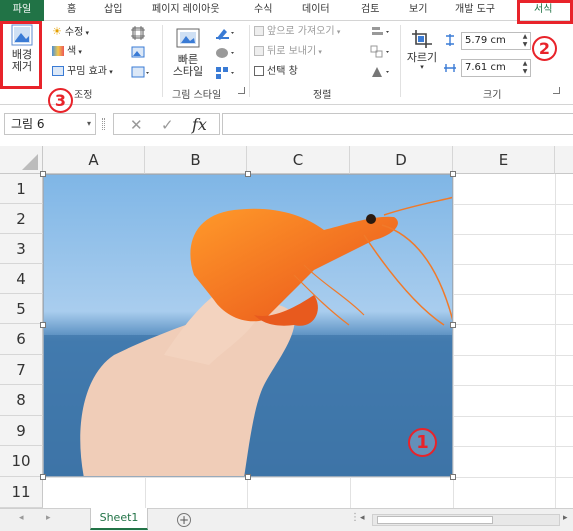 The width and height of the screenshot is (573, 531). What do you see at coordinates (21, 160) in the screenshot?
I see `select-all-button` at bounding box center [21, 160].